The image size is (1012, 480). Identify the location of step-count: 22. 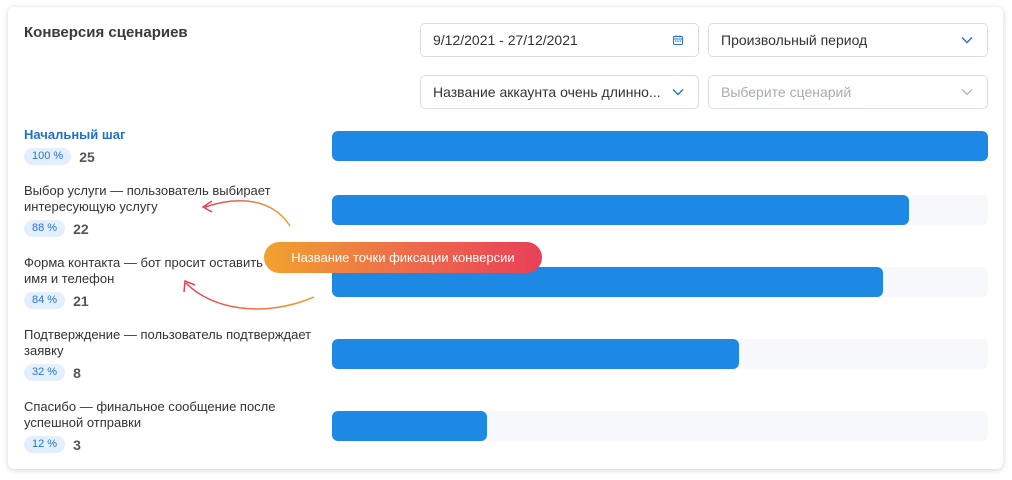
(81, 228).